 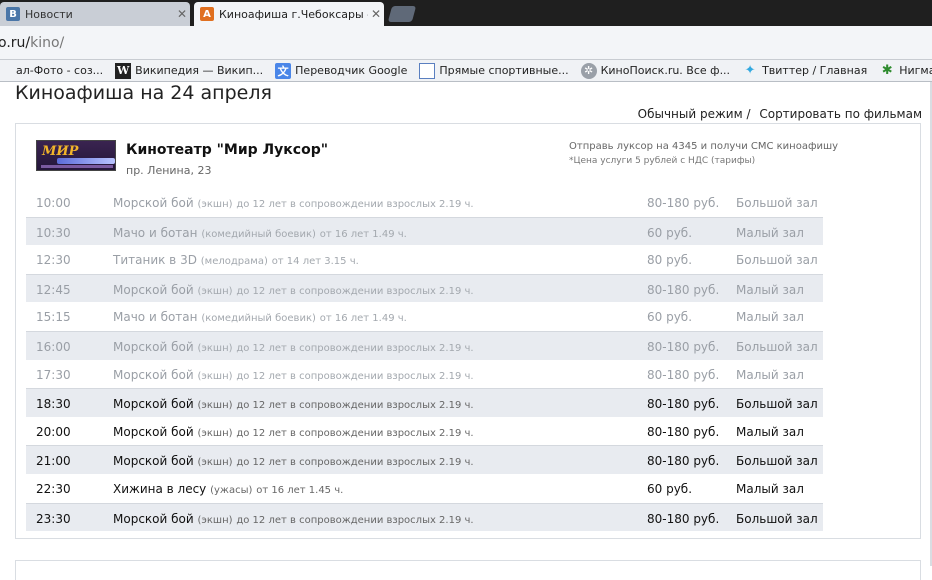 I want to click on url-field: o.ru/kino/, so click(x=32, y=43).